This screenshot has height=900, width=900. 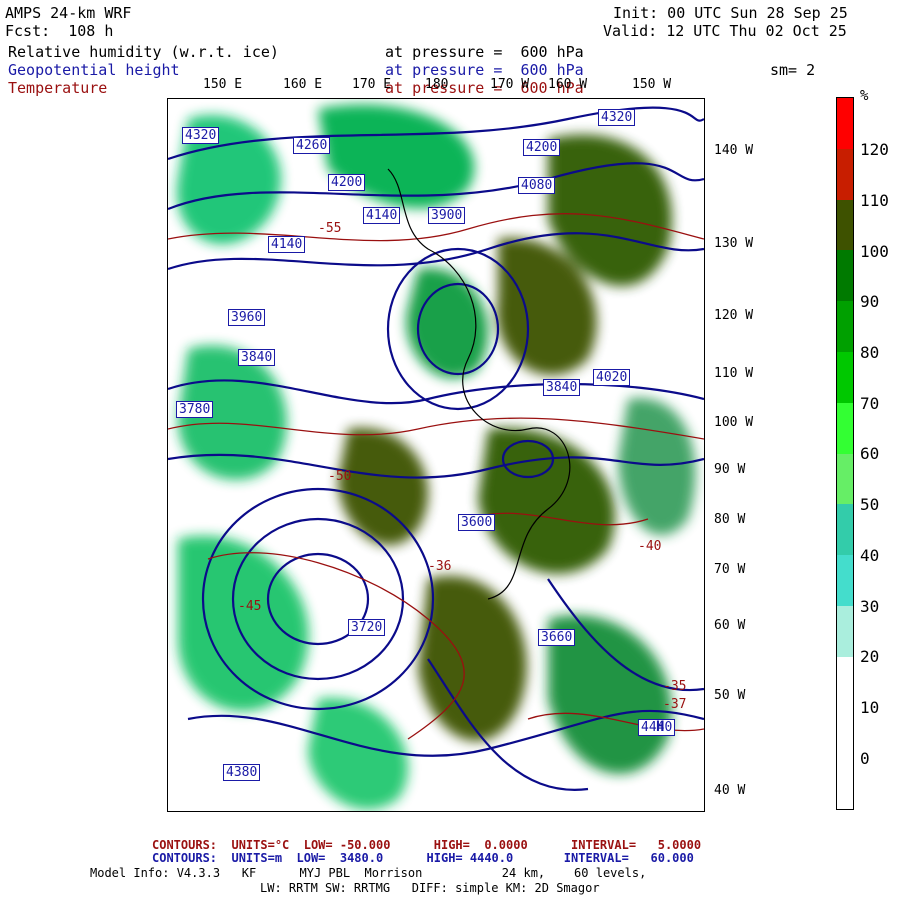 What do you see at coordinates (557, 637) in the screenshot?
I see `height-label: 3660` at bounding box center [557, 637].